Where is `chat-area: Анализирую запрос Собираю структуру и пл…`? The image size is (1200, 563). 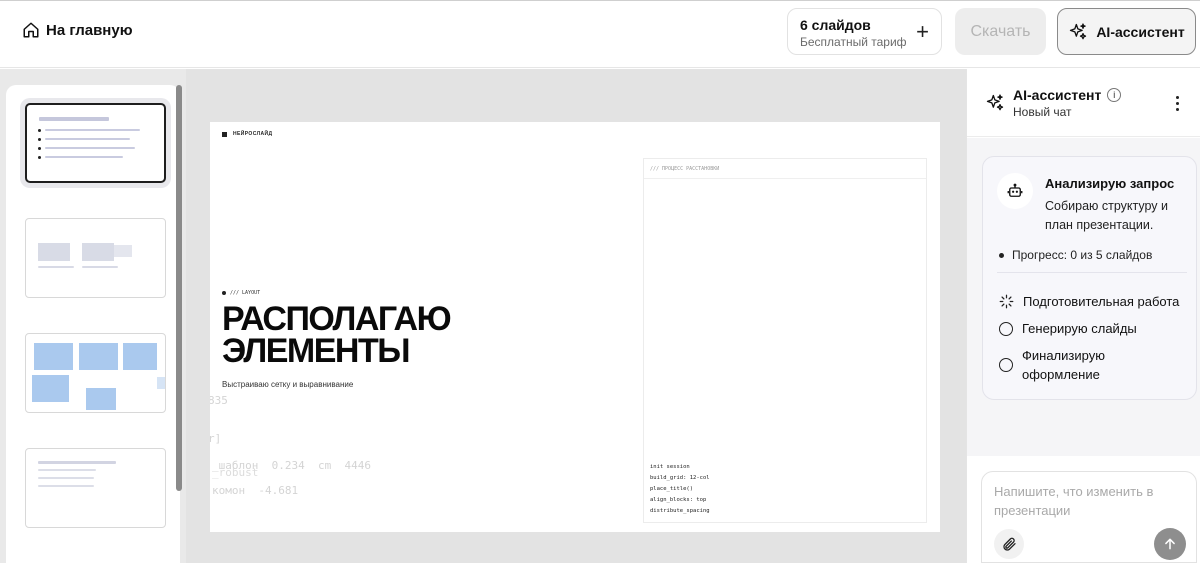 chat-area: Анализирую запрос Собираю структуру и пл… is located at coordinates (1083, 297).